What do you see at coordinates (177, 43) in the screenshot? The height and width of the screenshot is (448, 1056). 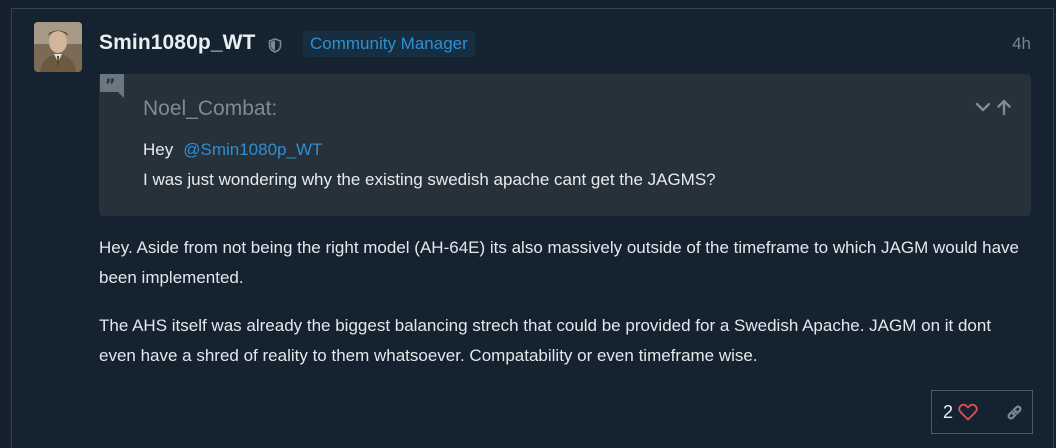 I see `username: Smin1080p_WT` at bounding box center [177, 43].